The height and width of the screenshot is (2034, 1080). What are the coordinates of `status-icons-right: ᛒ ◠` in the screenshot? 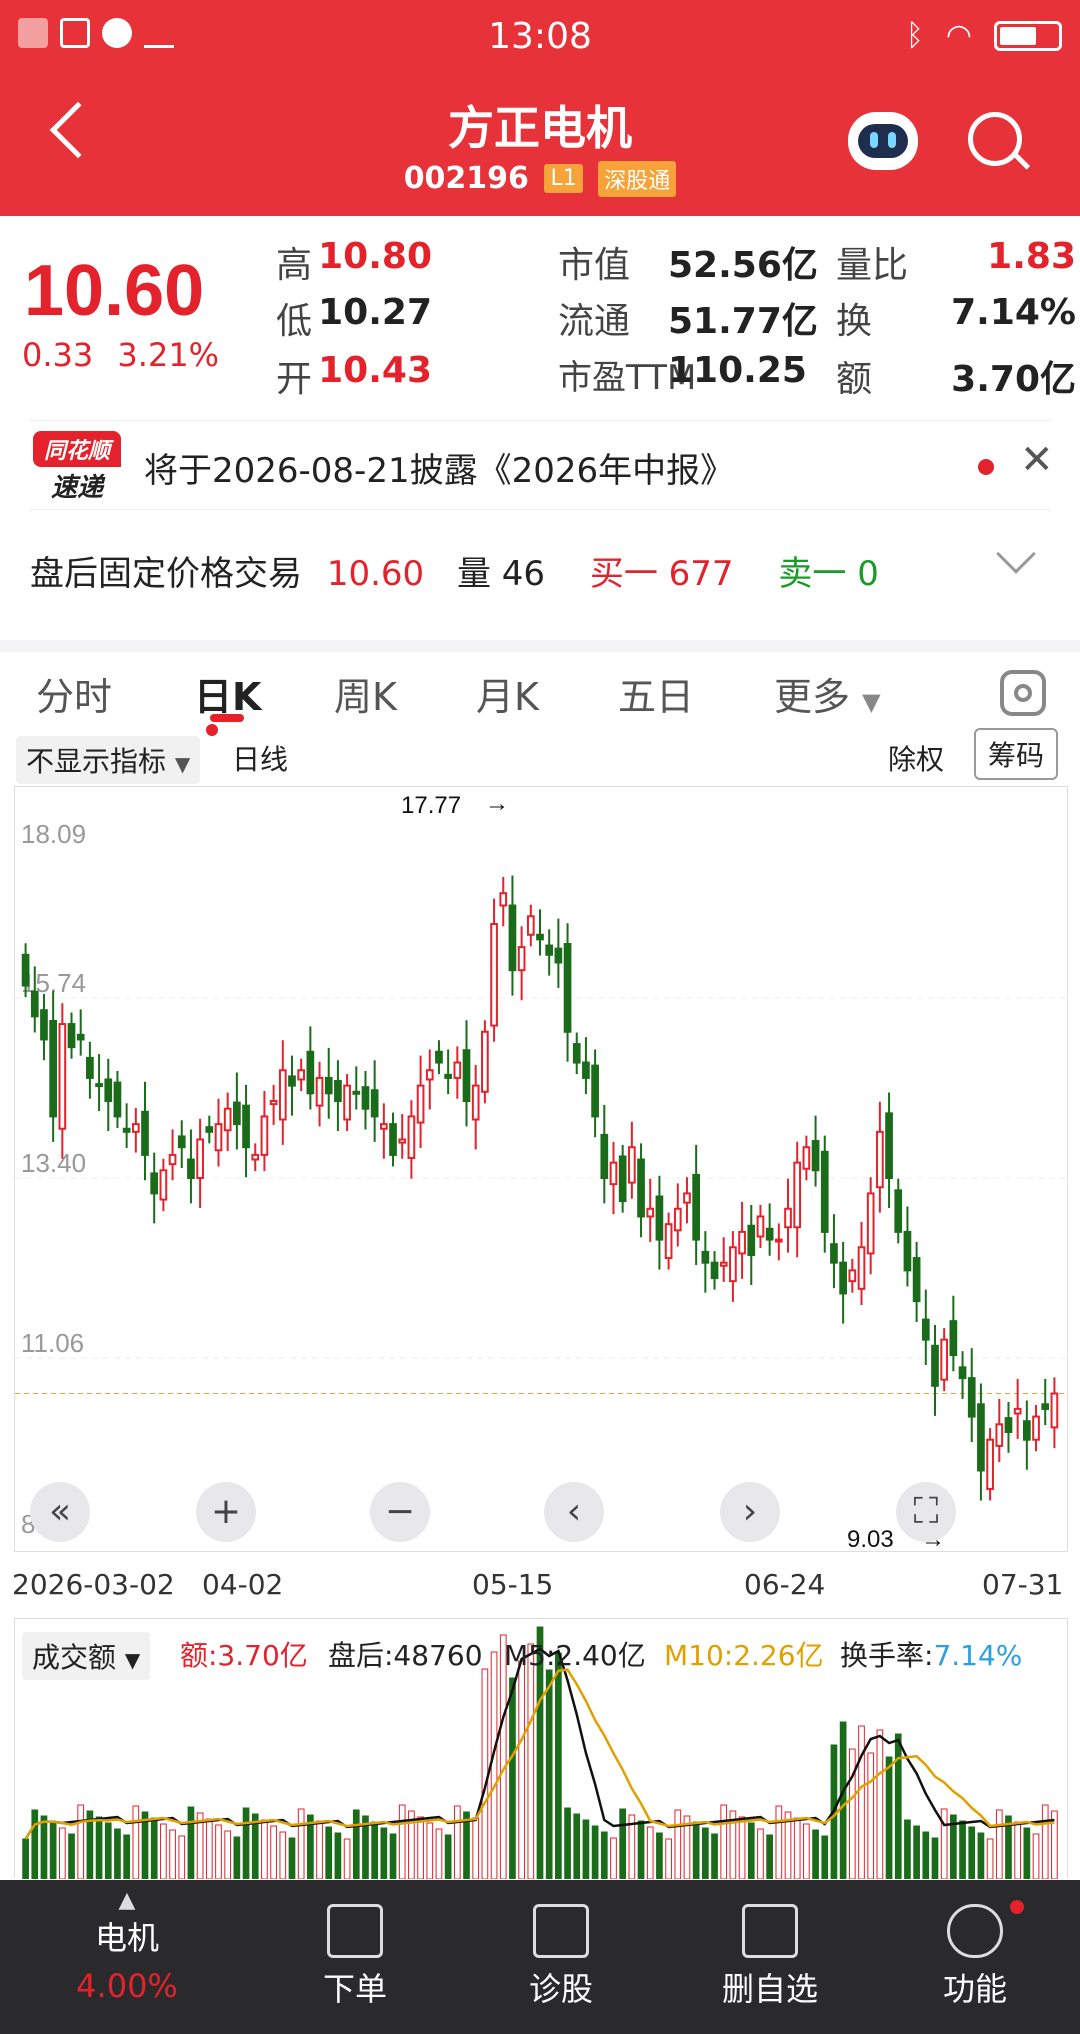 It's located at (984, 35).